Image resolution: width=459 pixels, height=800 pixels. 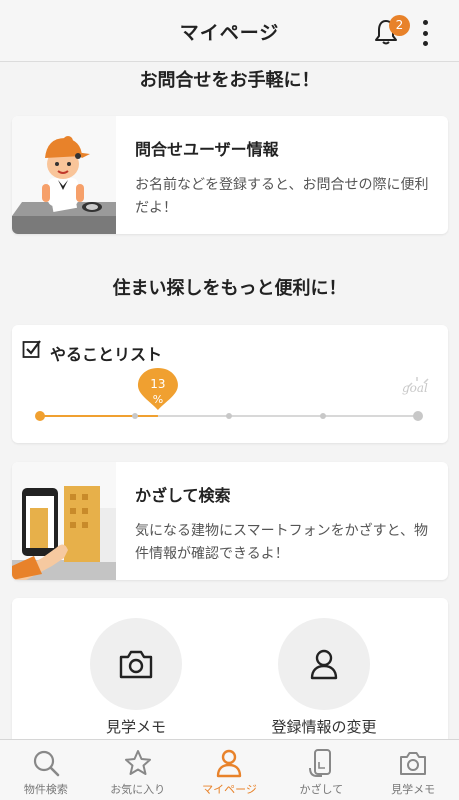 What do you see at coordinates (230, 175) in the screenshot?
I see `contact-user-info-card: 問合せユーザー情報 お名前などを登録すると、お問合せの際に便利だよ！` at bounding box center [230, 175].